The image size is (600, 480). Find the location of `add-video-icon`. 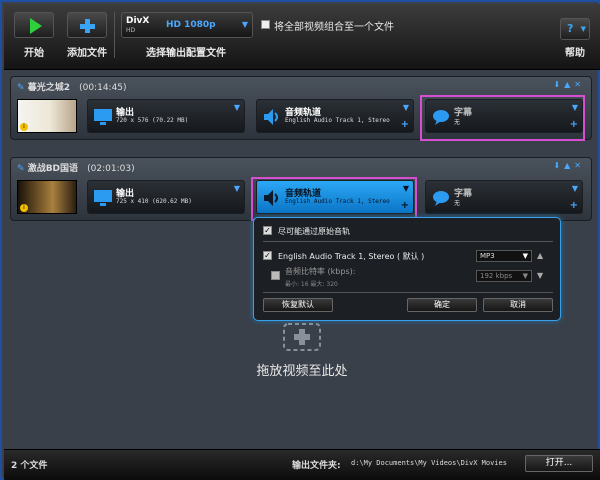

add-video-icon is located at coordinates (302, 337).